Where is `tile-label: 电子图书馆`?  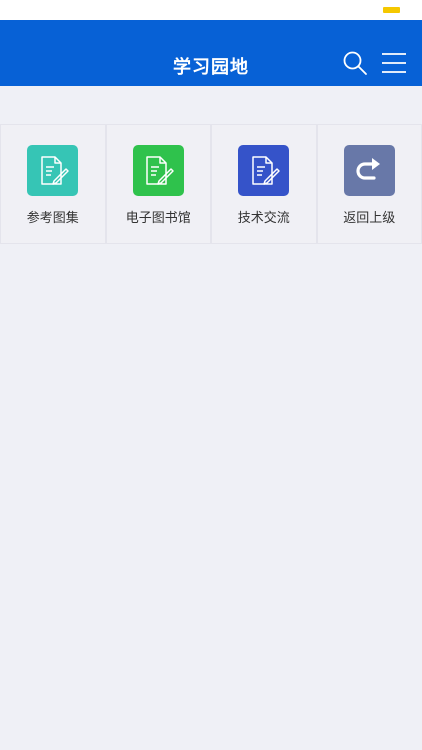 tile-label: 电子图书馆 is located at coordinates (158, 218).